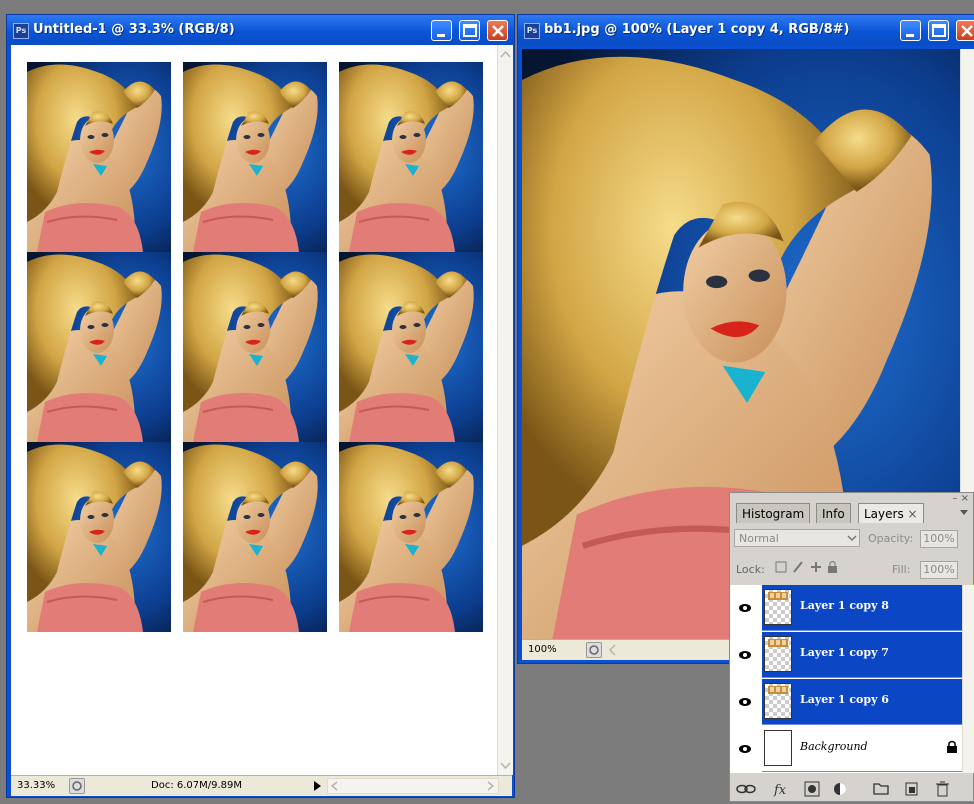 This screenshot has width=974, height=804. What do you see at coordinates (797, 538) in the screenshot?
I see `blend-mode-select: Normal` at bounding box center [797, 538].